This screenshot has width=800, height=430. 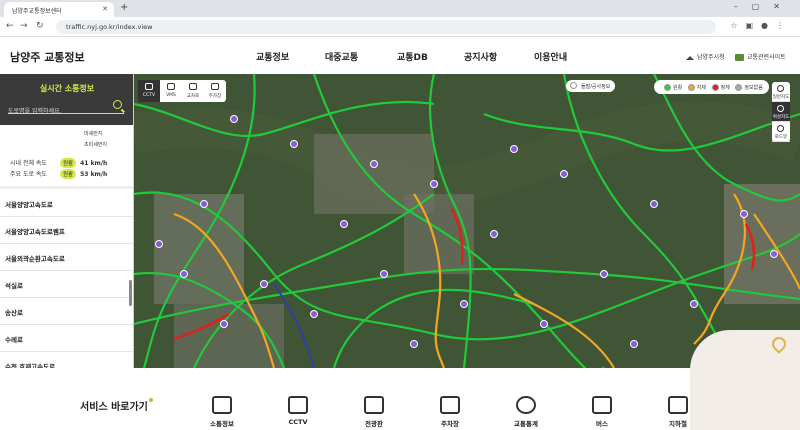 I want to click on road-search-input, so click(x=58, y=111).